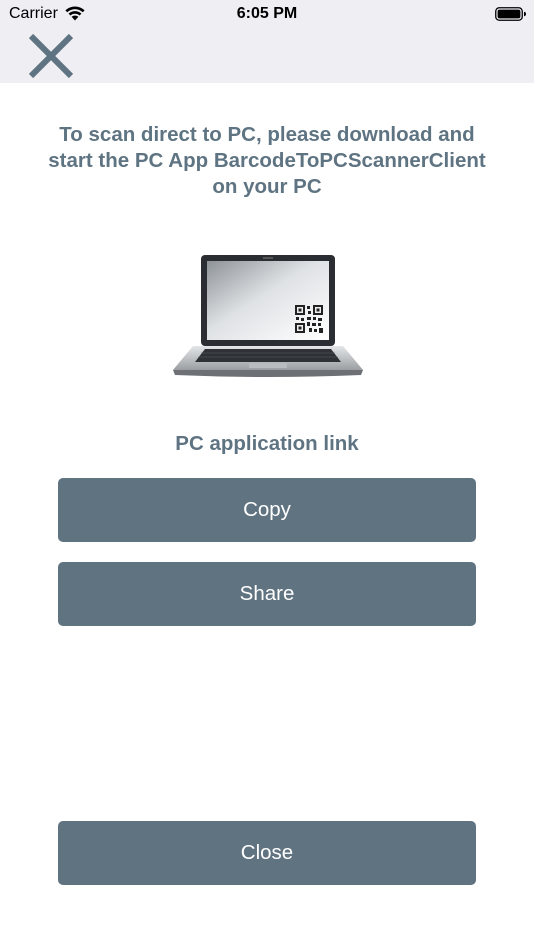 The width and height of the screenshot is (534, 950). I want to click on share-button: Share, so click(267, 594).